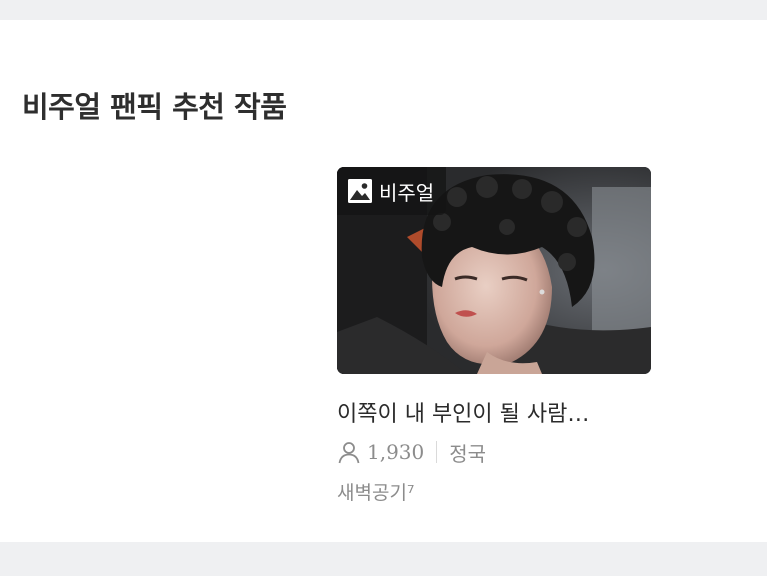 This screenshot has width=767, height=576. Describe the element at coordinates (349, 453) in the screenshot. I see `person-icon` at that location.